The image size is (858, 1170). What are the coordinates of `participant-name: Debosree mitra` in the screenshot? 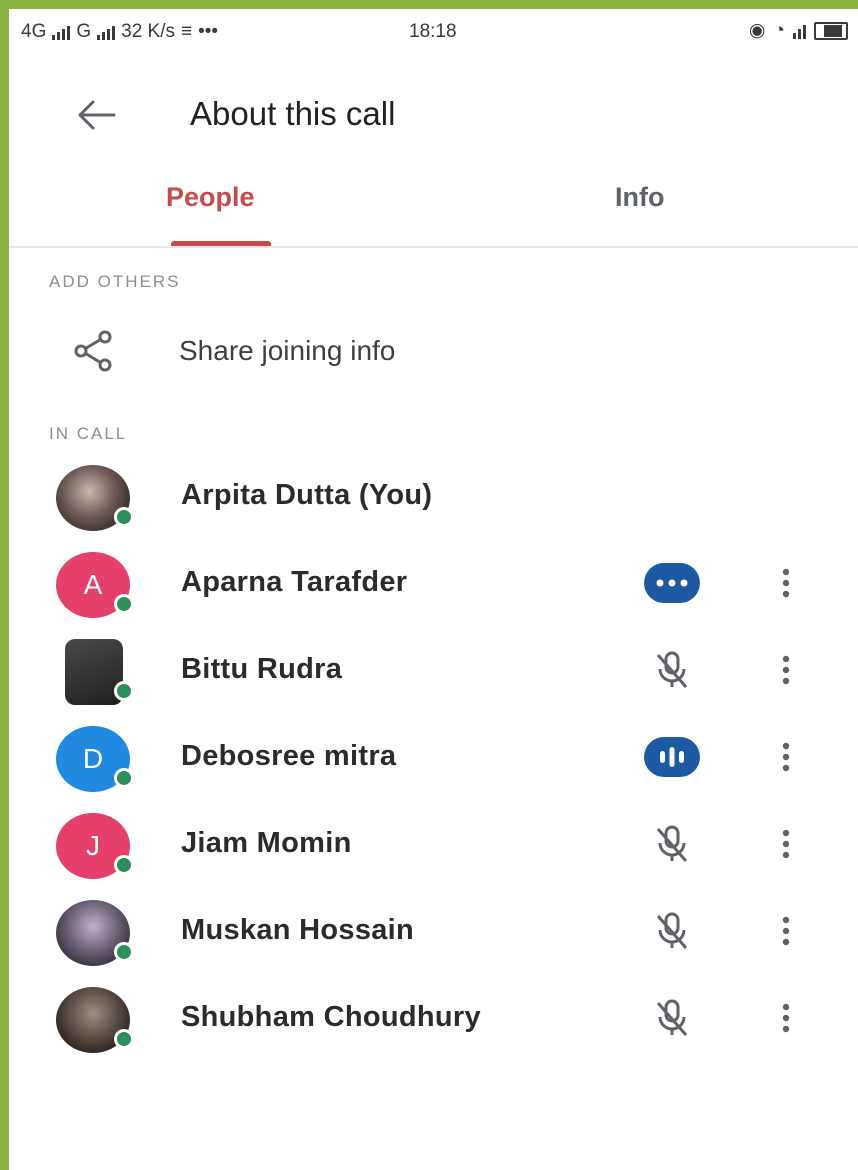 It's located at (289, 756).